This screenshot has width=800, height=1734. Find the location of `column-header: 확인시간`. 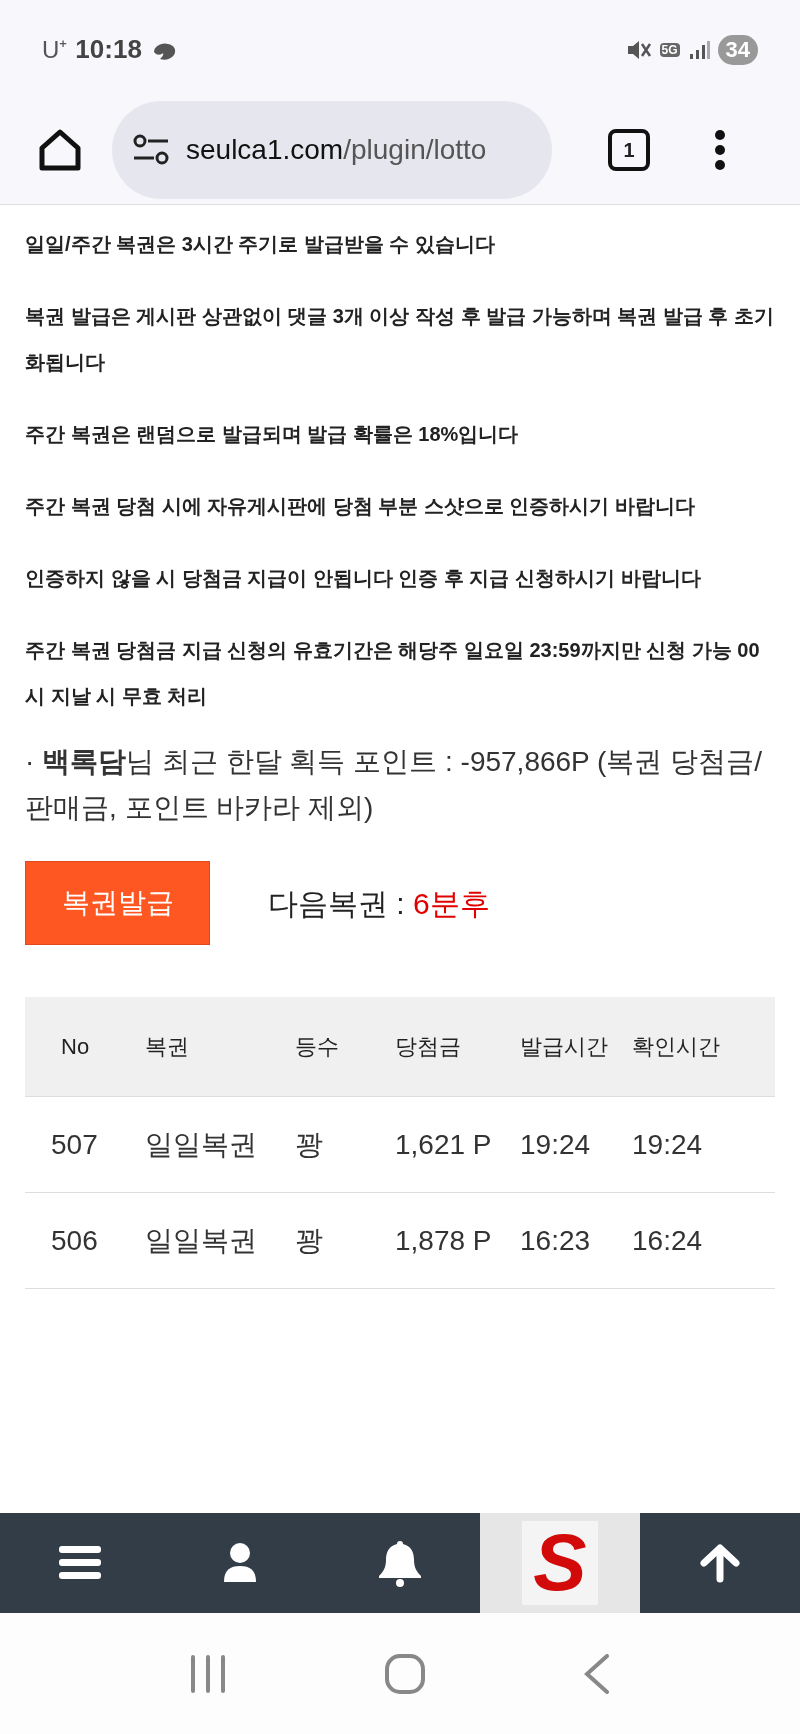

column-header: 확인시간 is located at coordinates (676, 1046).